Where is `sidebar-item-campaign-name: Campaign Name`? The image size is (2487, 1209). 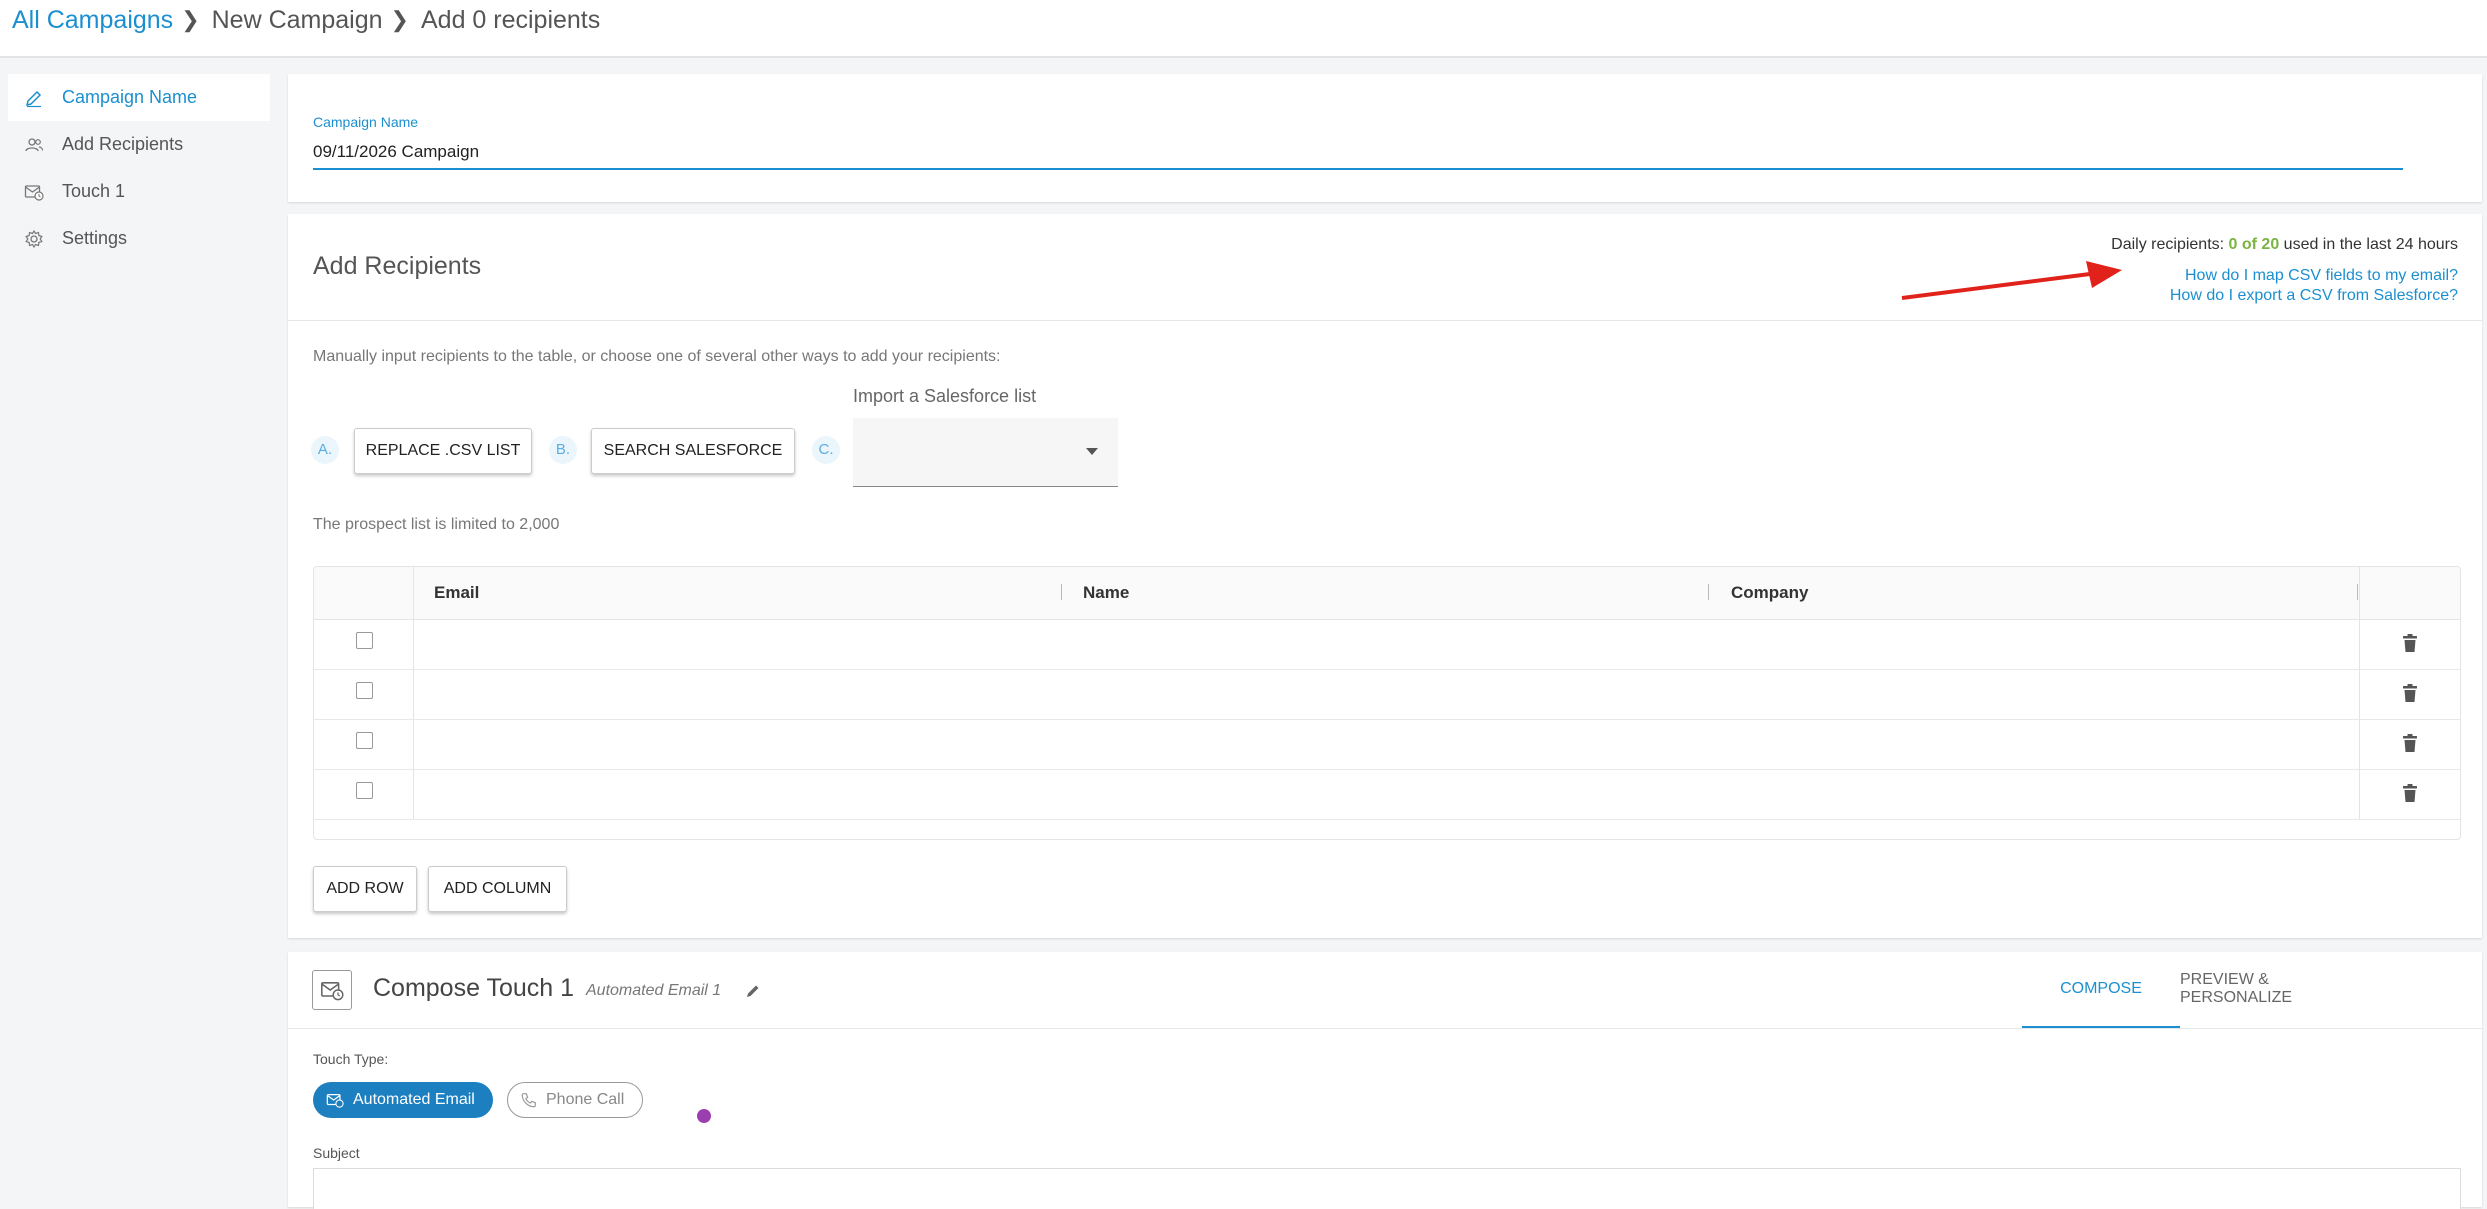
sidebar-item-campaign-name: Campaign Name is located at coordinates (139, 97).